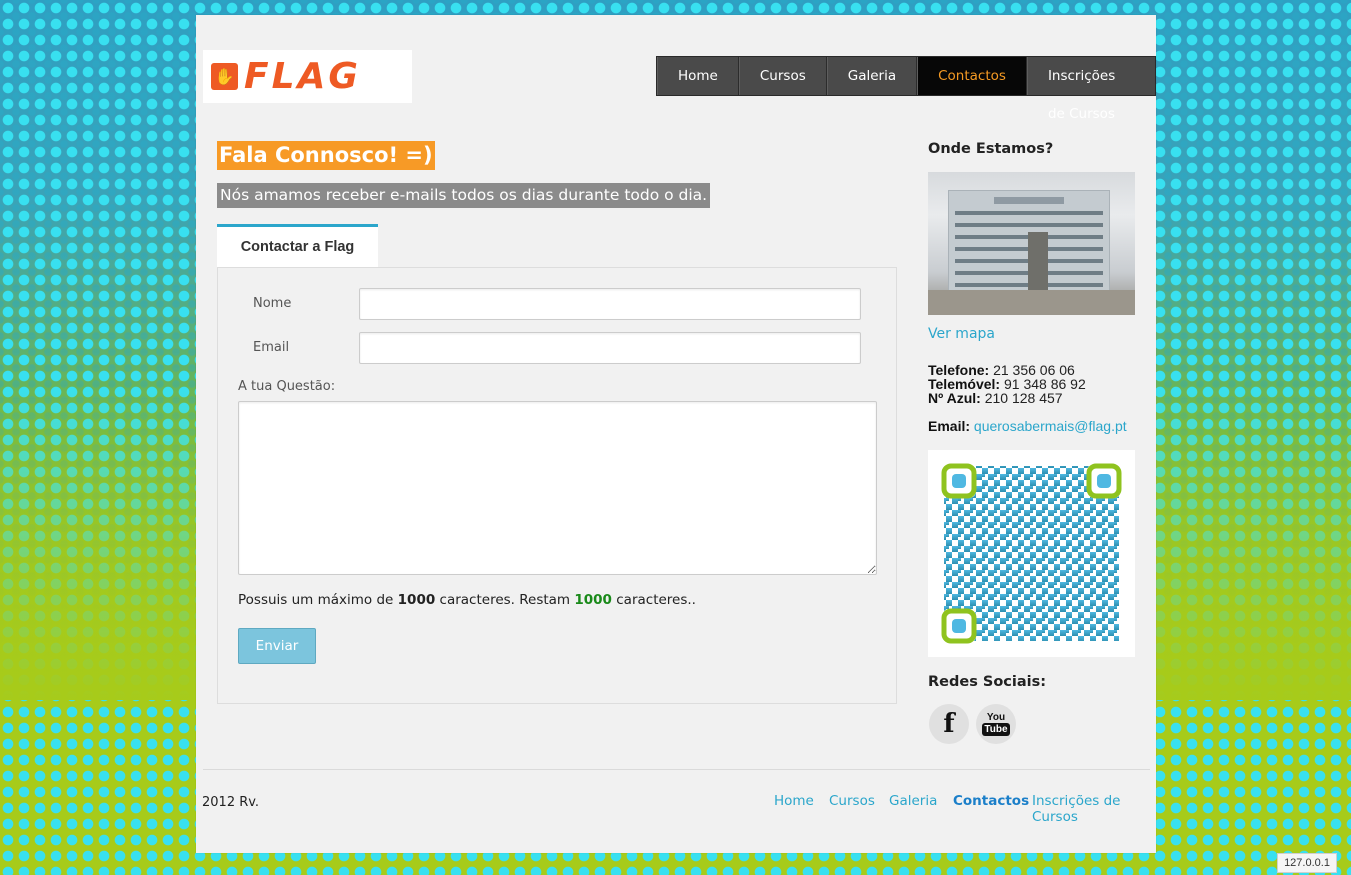  I want to click on copyright: 2012 Rv., so click(231, 802).